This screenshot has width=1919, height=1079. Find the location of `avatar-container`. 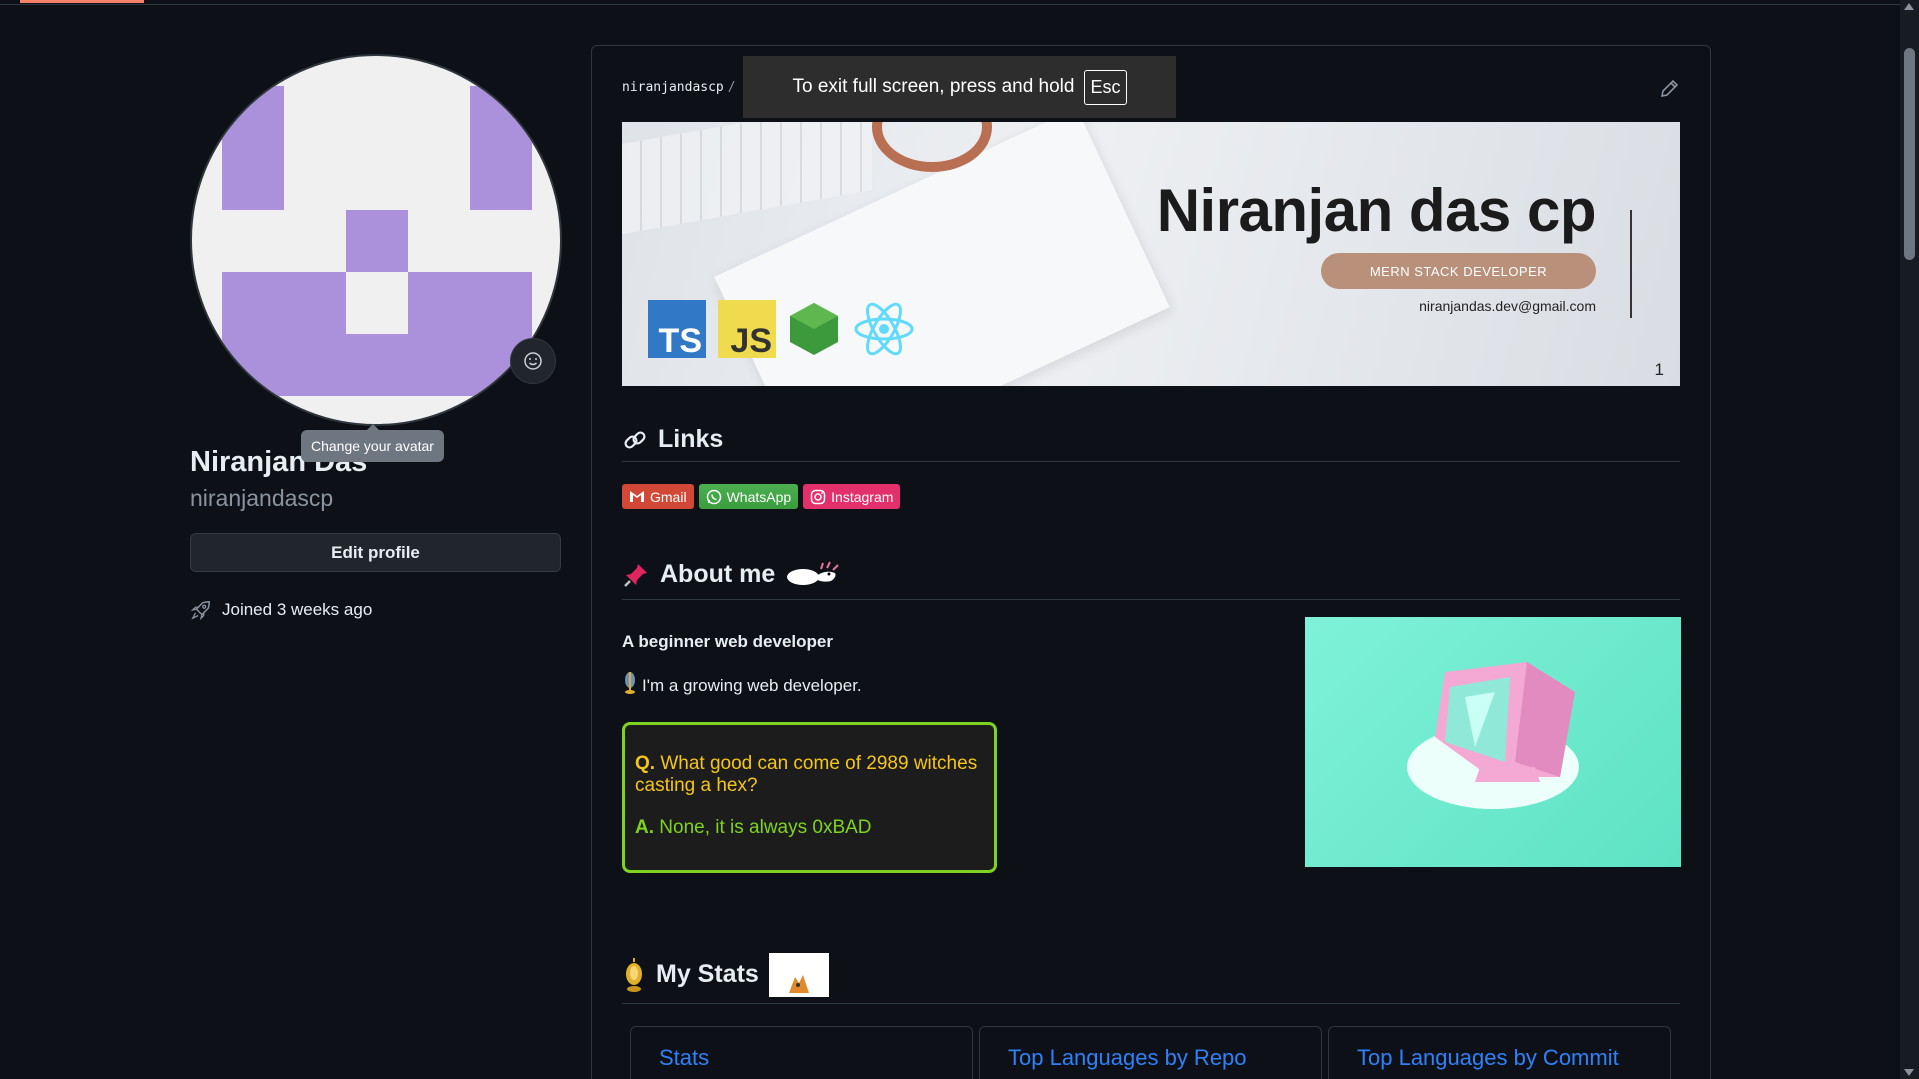

avatar-container is located at coordinates (376, 240).